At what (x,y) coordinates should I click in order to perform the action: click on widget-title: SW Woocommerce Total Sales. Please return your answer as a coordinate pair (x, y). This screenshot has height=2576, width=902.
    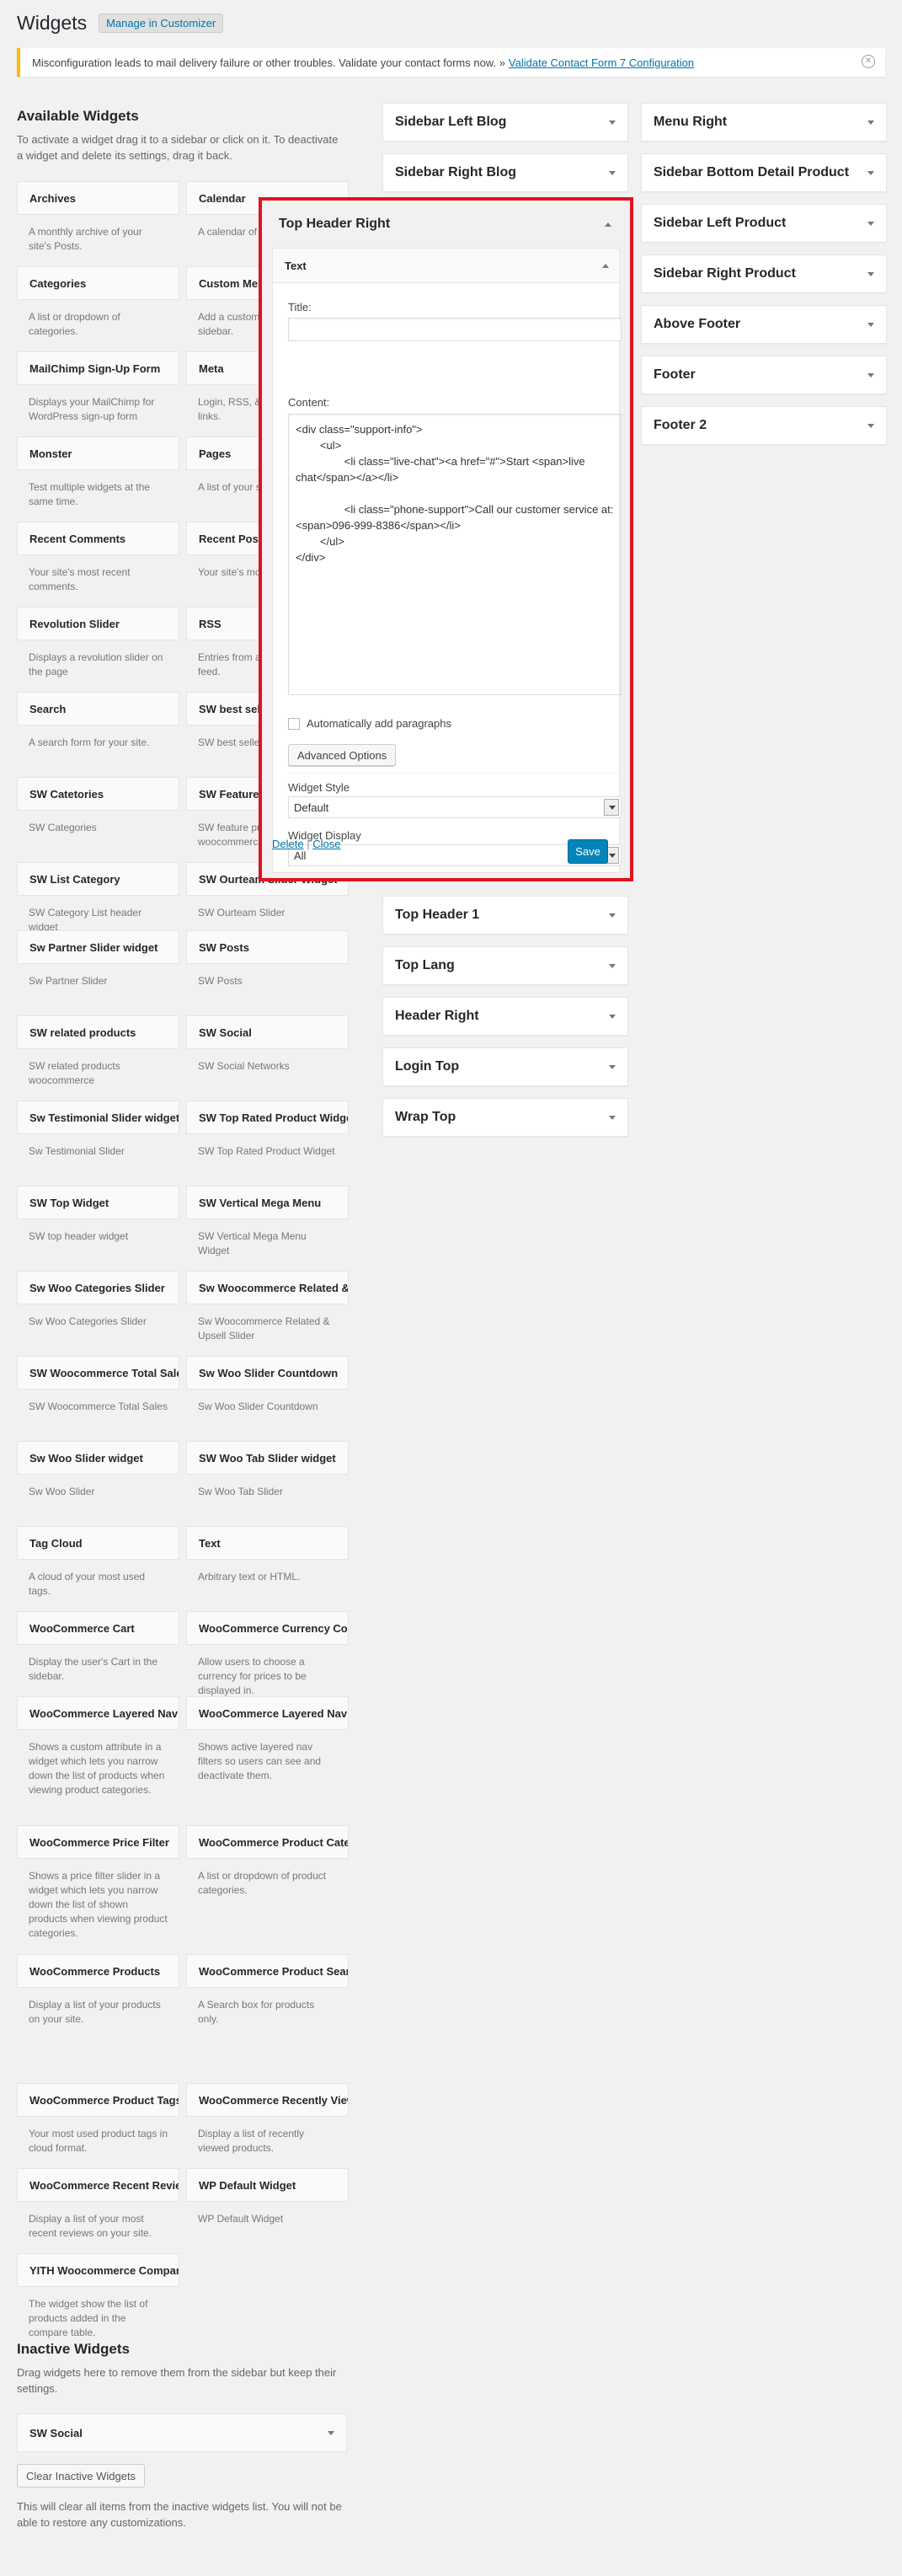
    Looking at the image, I should click on (98, 1373).